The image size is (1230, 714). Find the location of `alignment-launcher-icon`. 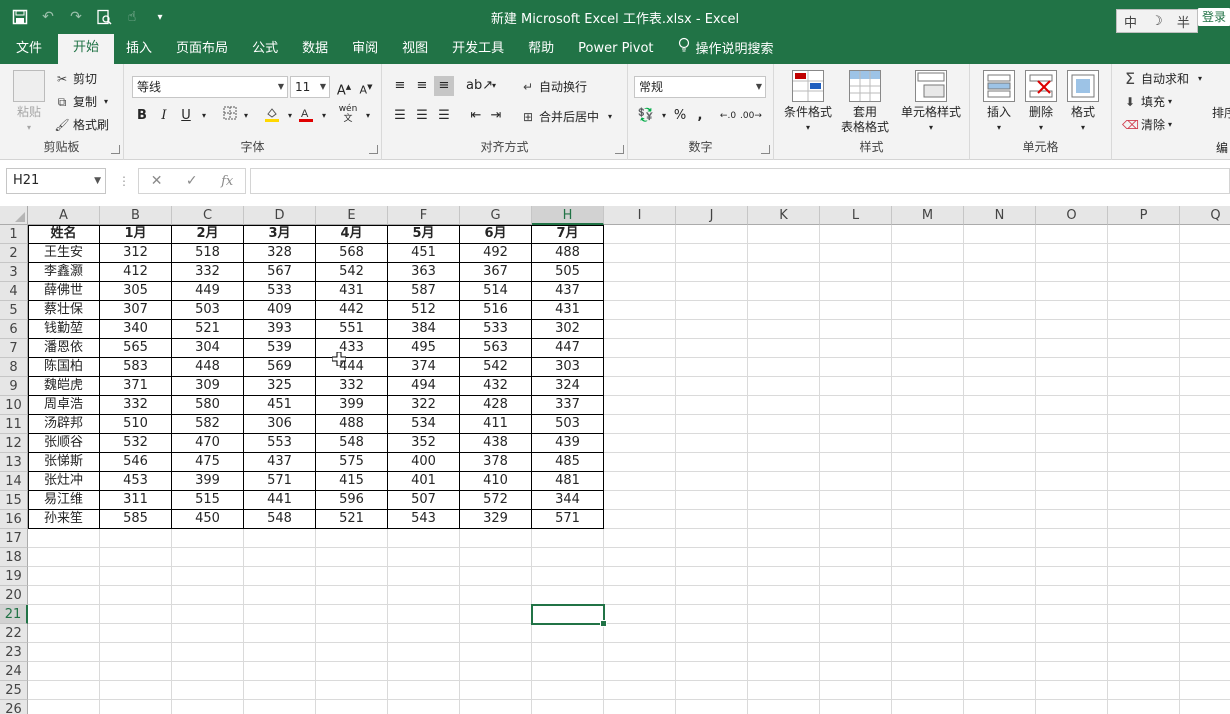

alignment-launcher-icon is located at coordinates (619, 149).